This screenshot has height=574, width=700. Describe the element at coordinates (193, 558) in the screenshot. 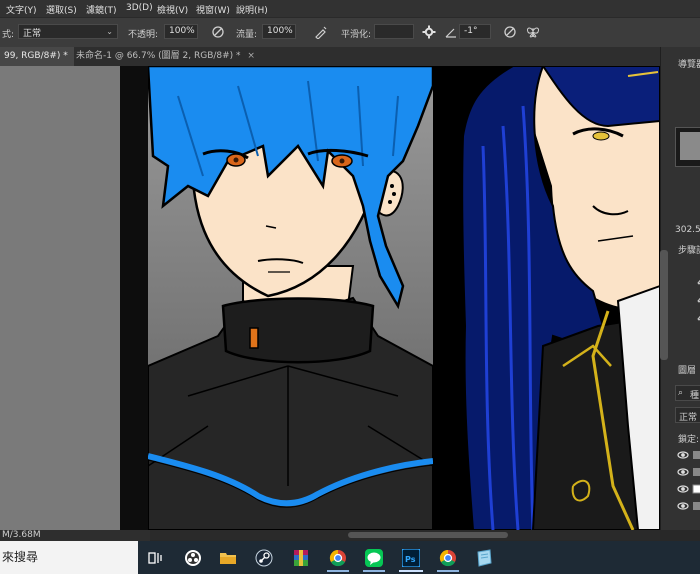

I see `obs-icon` at that location.